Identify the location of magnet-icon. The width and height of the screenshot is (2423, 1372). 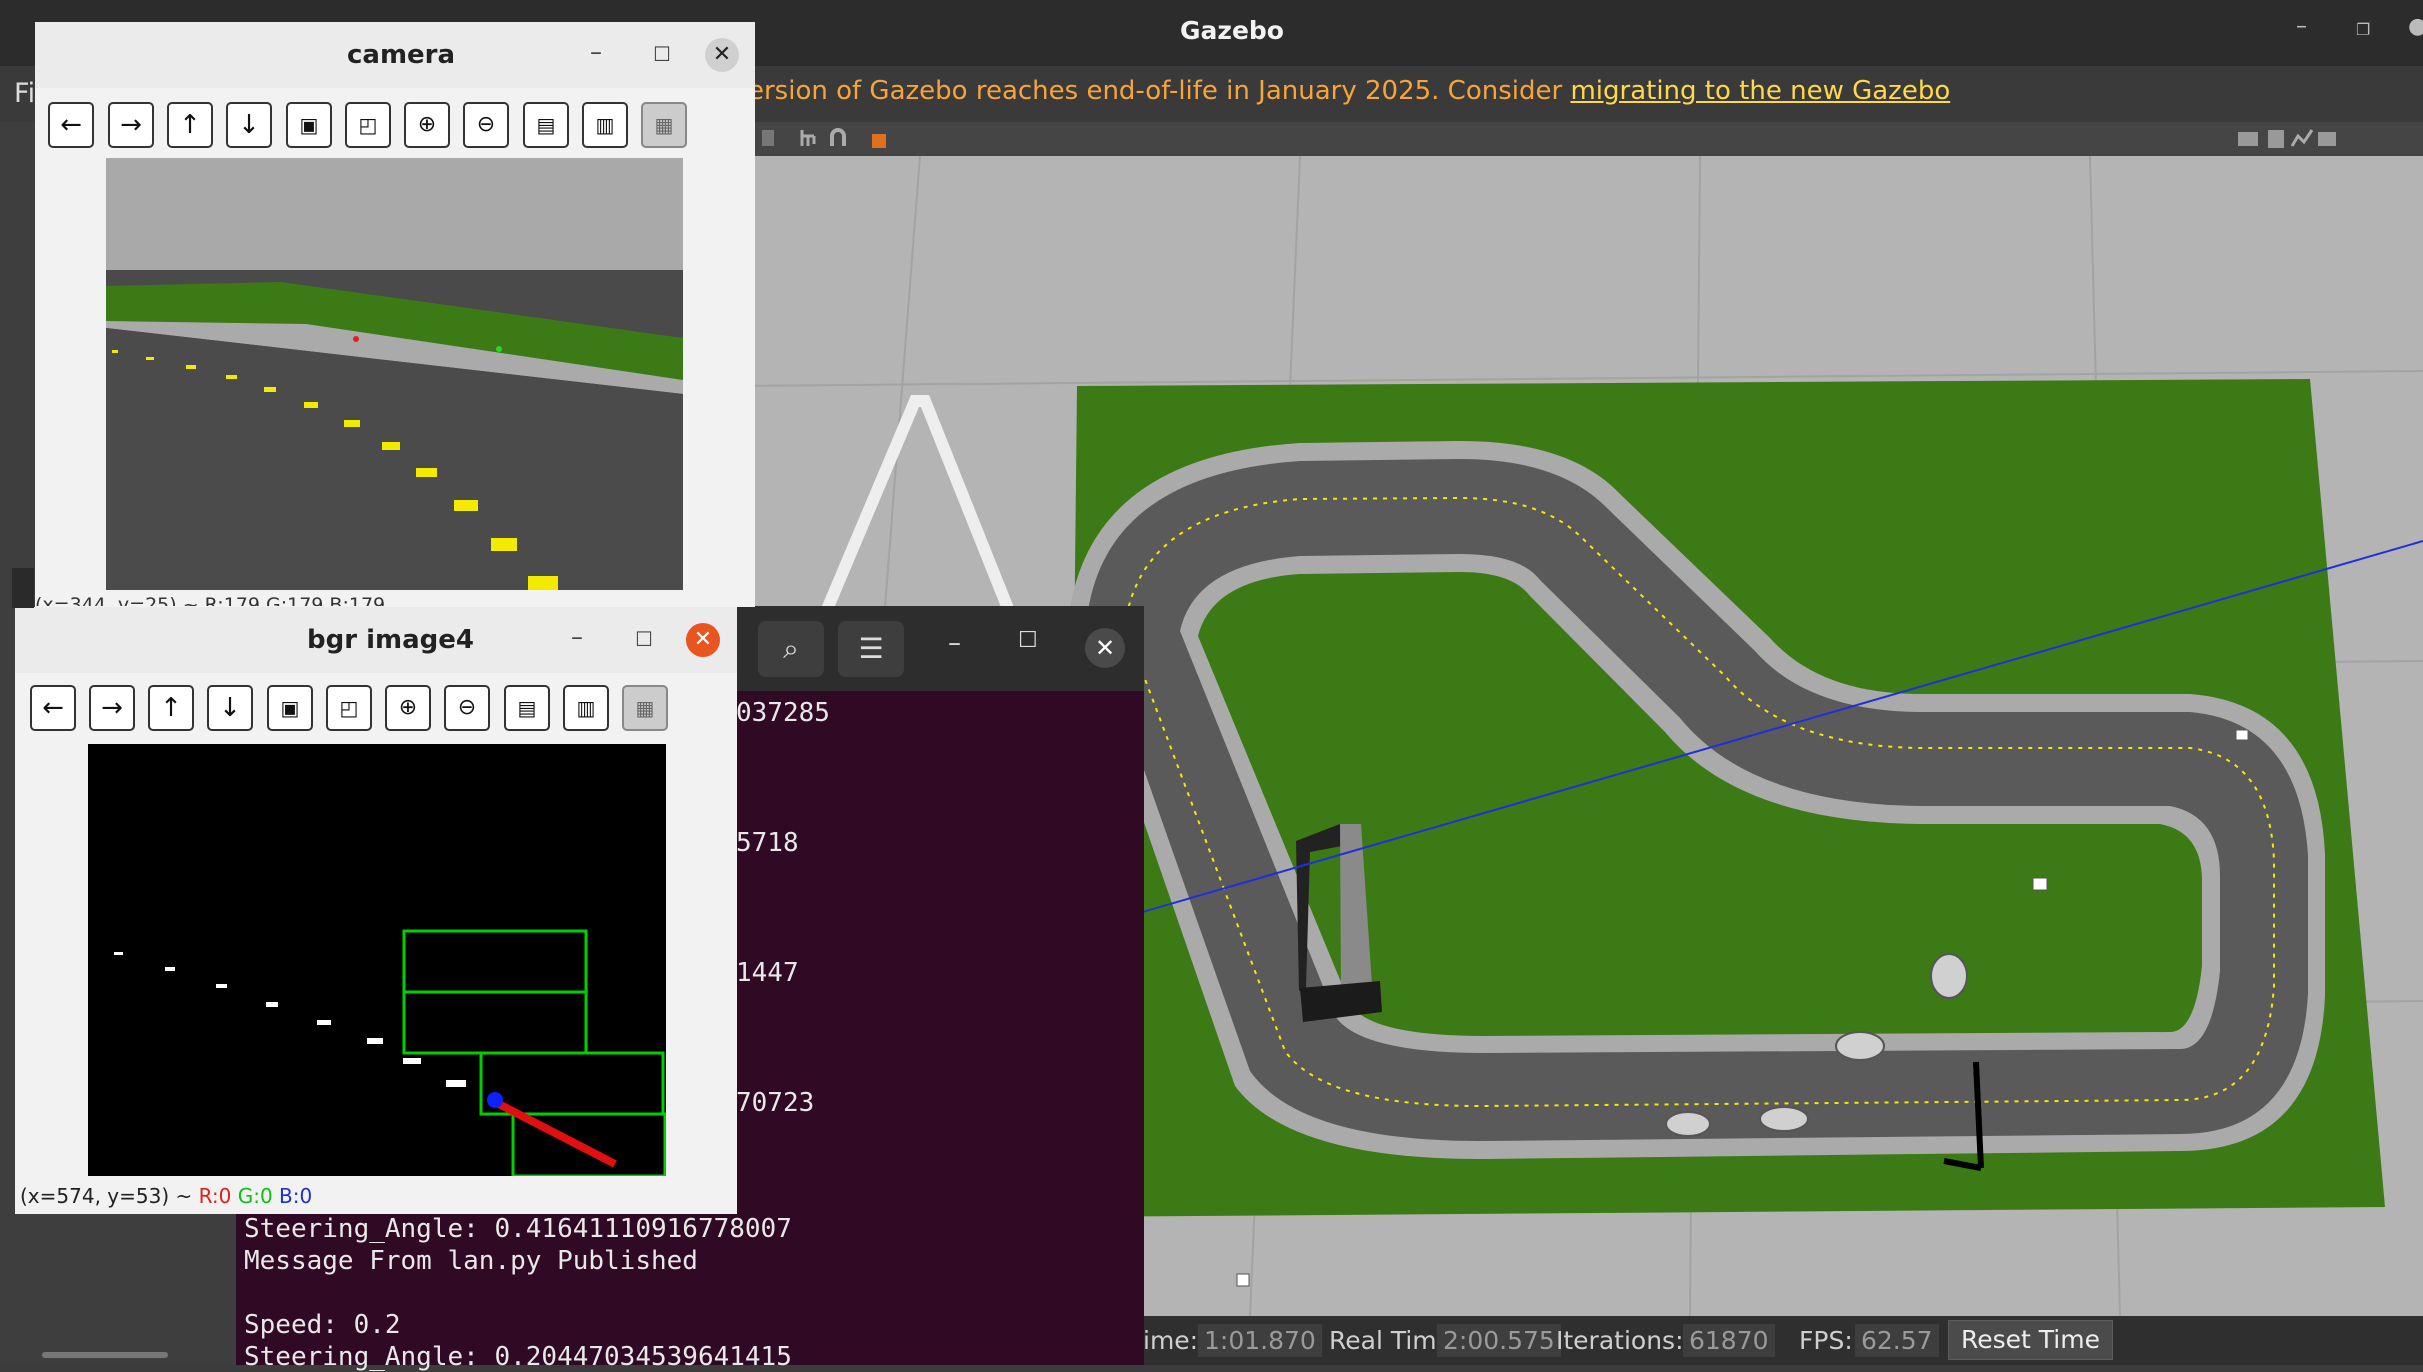
(838, 137).